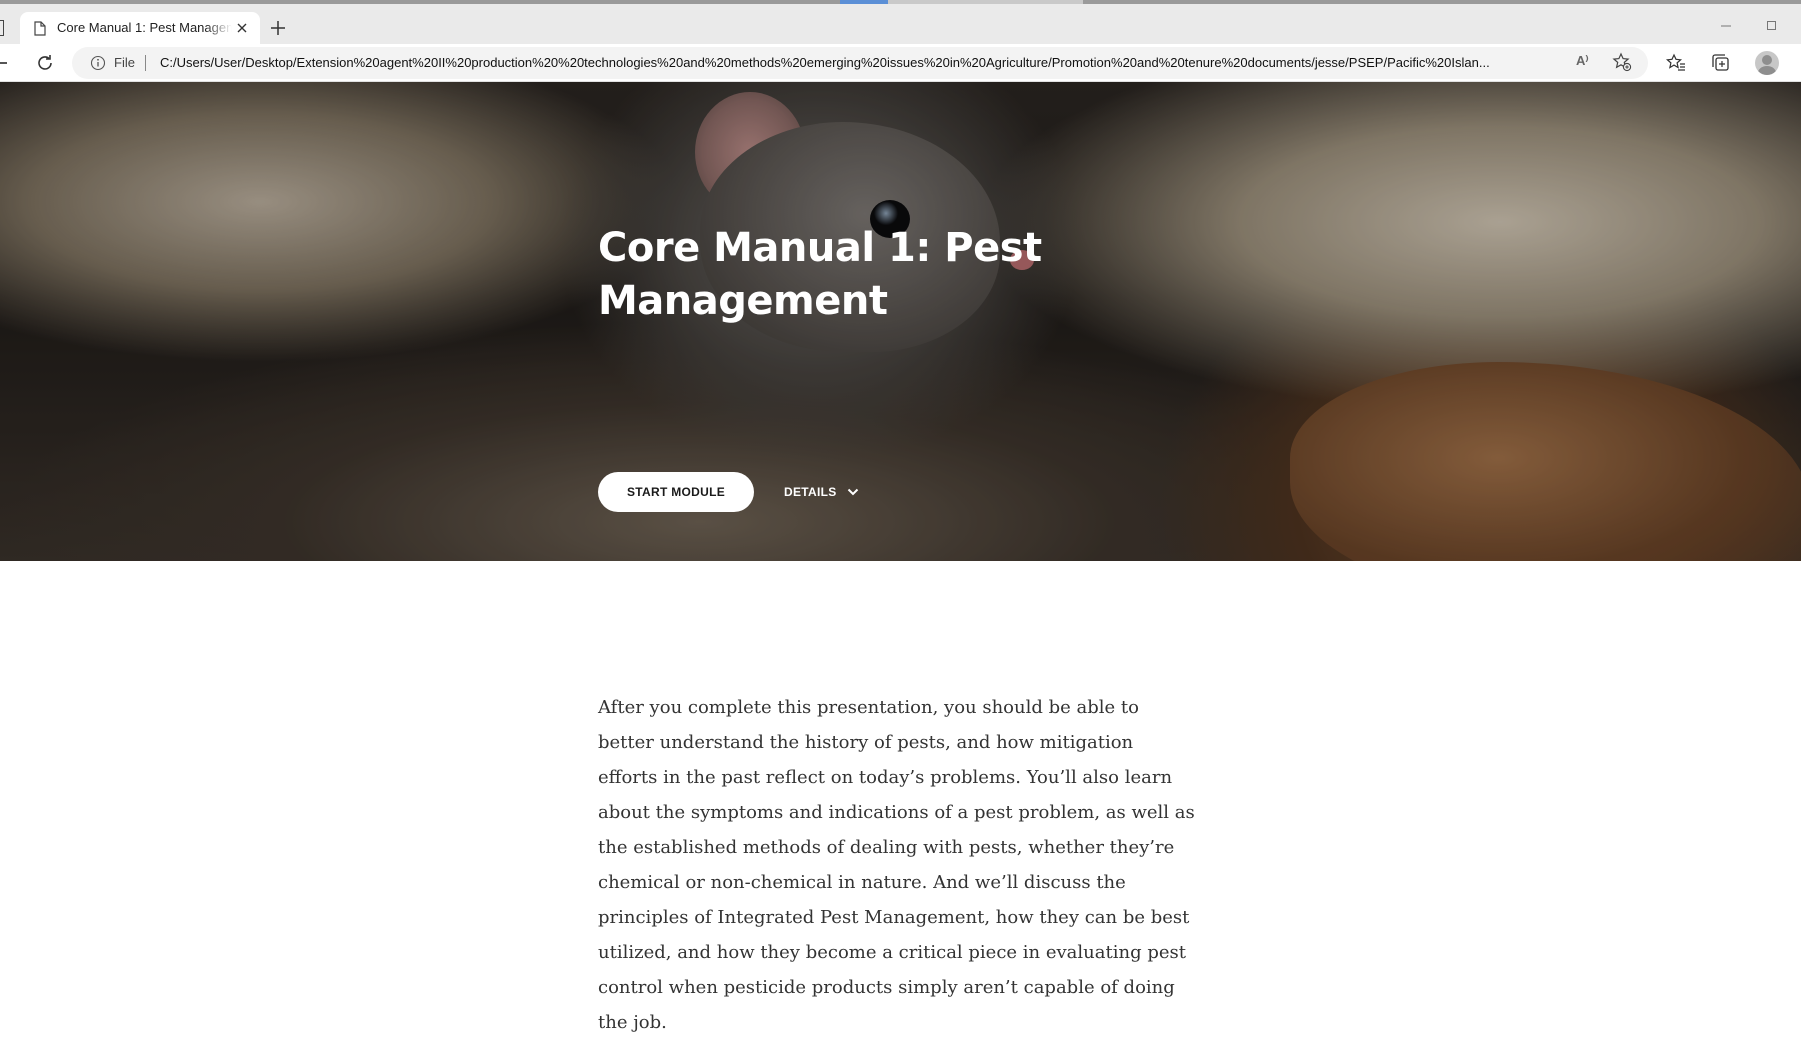  I want to click on address-scheme-label: File, so click(124, 62).